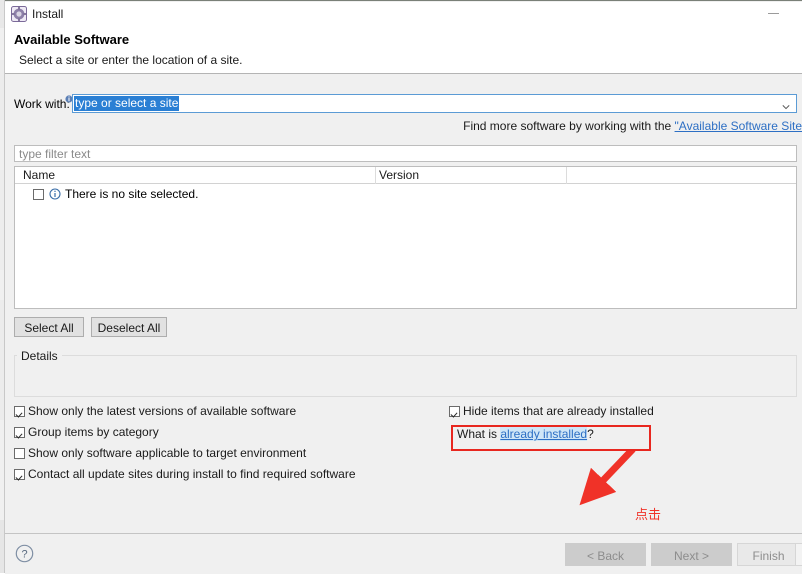 Image resolution: width=802 pixels, height=574 pixels. I want to click on table-row: There is no site selected., so click(405, 195).